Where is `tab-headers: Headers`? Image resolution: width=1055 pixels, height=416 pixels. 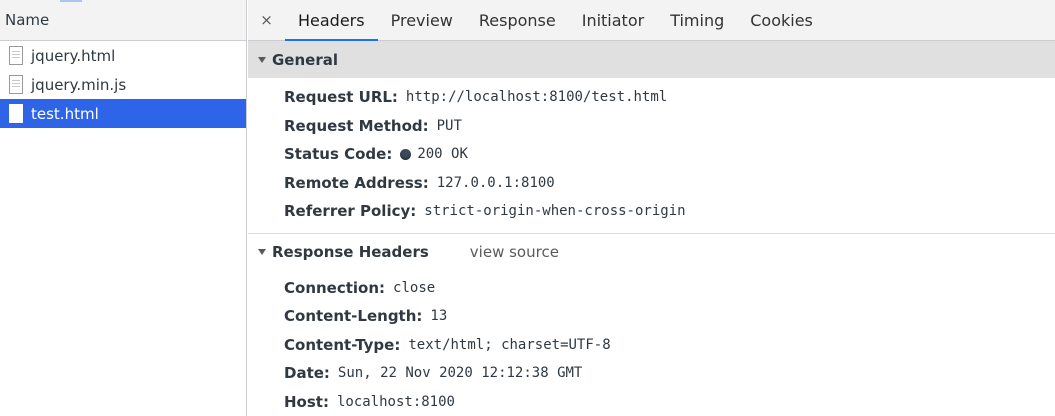
tab-headers: Headers is located at coordinates (331, 20).